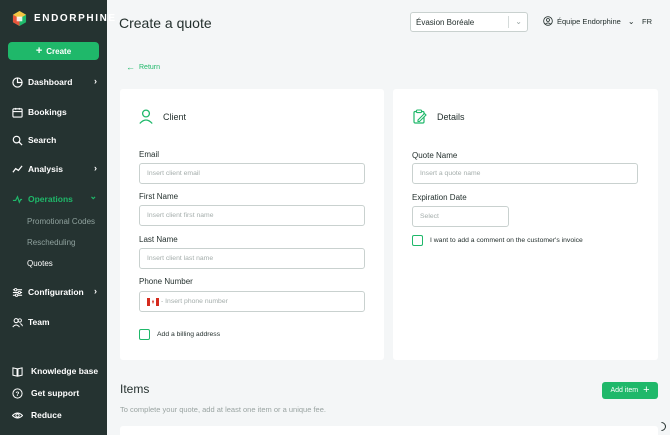 The image size is (670, 435). I want to click on endorphine-logo-icon, so click(19, 18).